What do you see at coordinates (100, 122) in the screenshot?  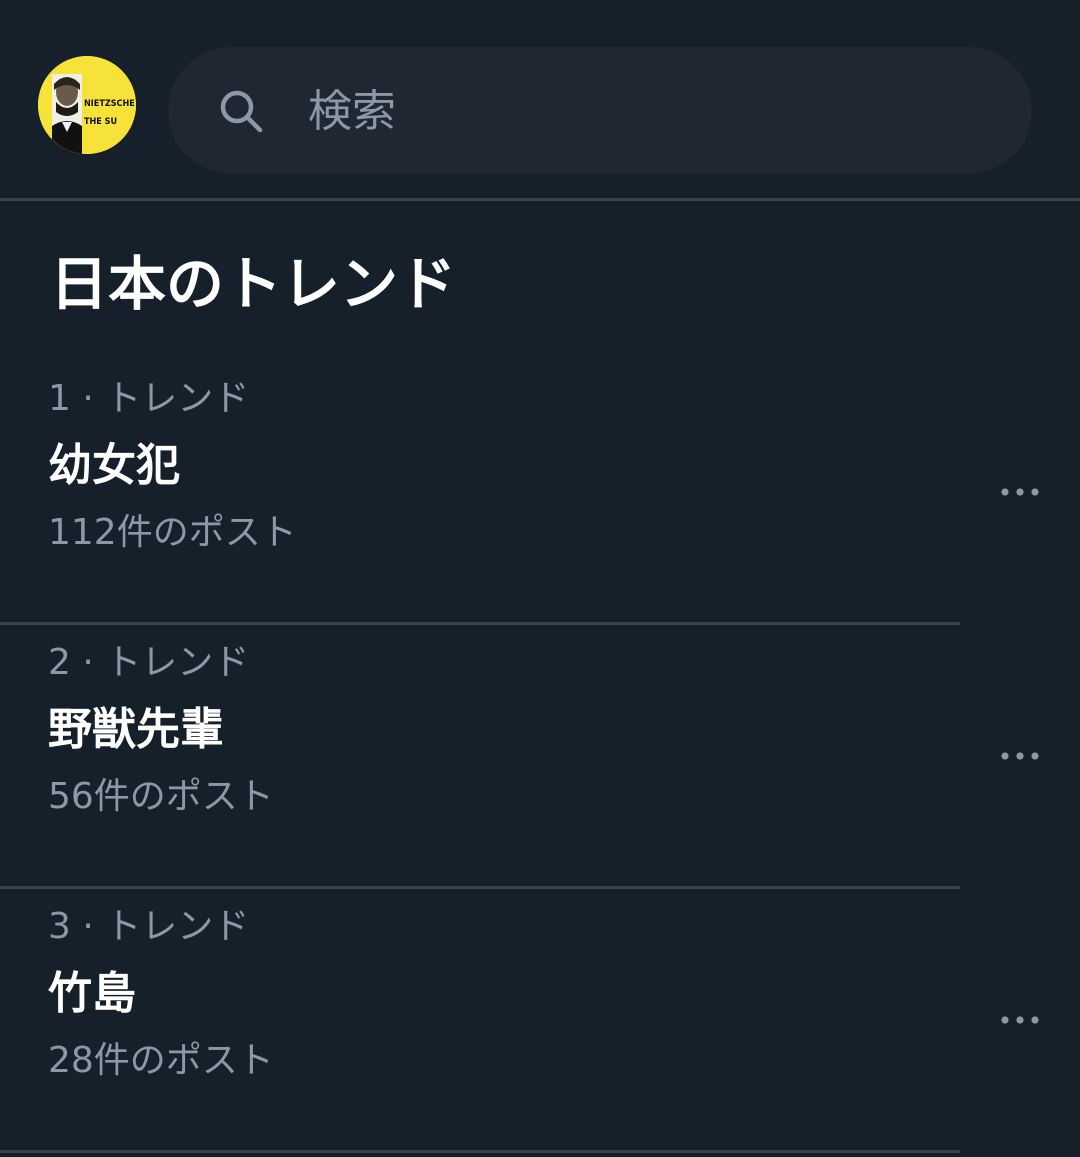 I see `svg-text: THE SU` at bounding box center [100, 122].